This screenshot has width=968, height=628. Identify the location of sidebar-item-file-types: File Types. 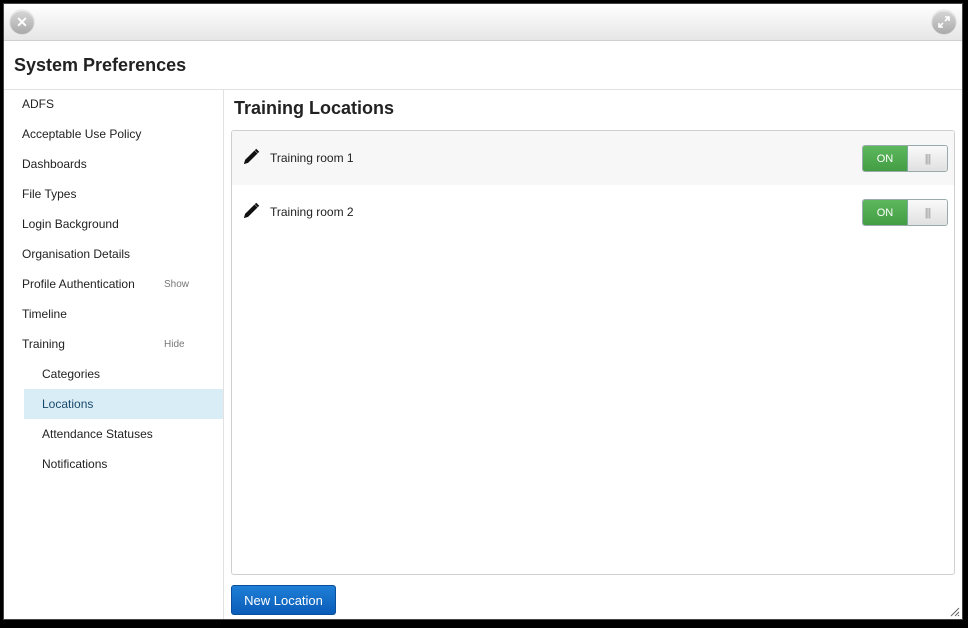
(113, 194).